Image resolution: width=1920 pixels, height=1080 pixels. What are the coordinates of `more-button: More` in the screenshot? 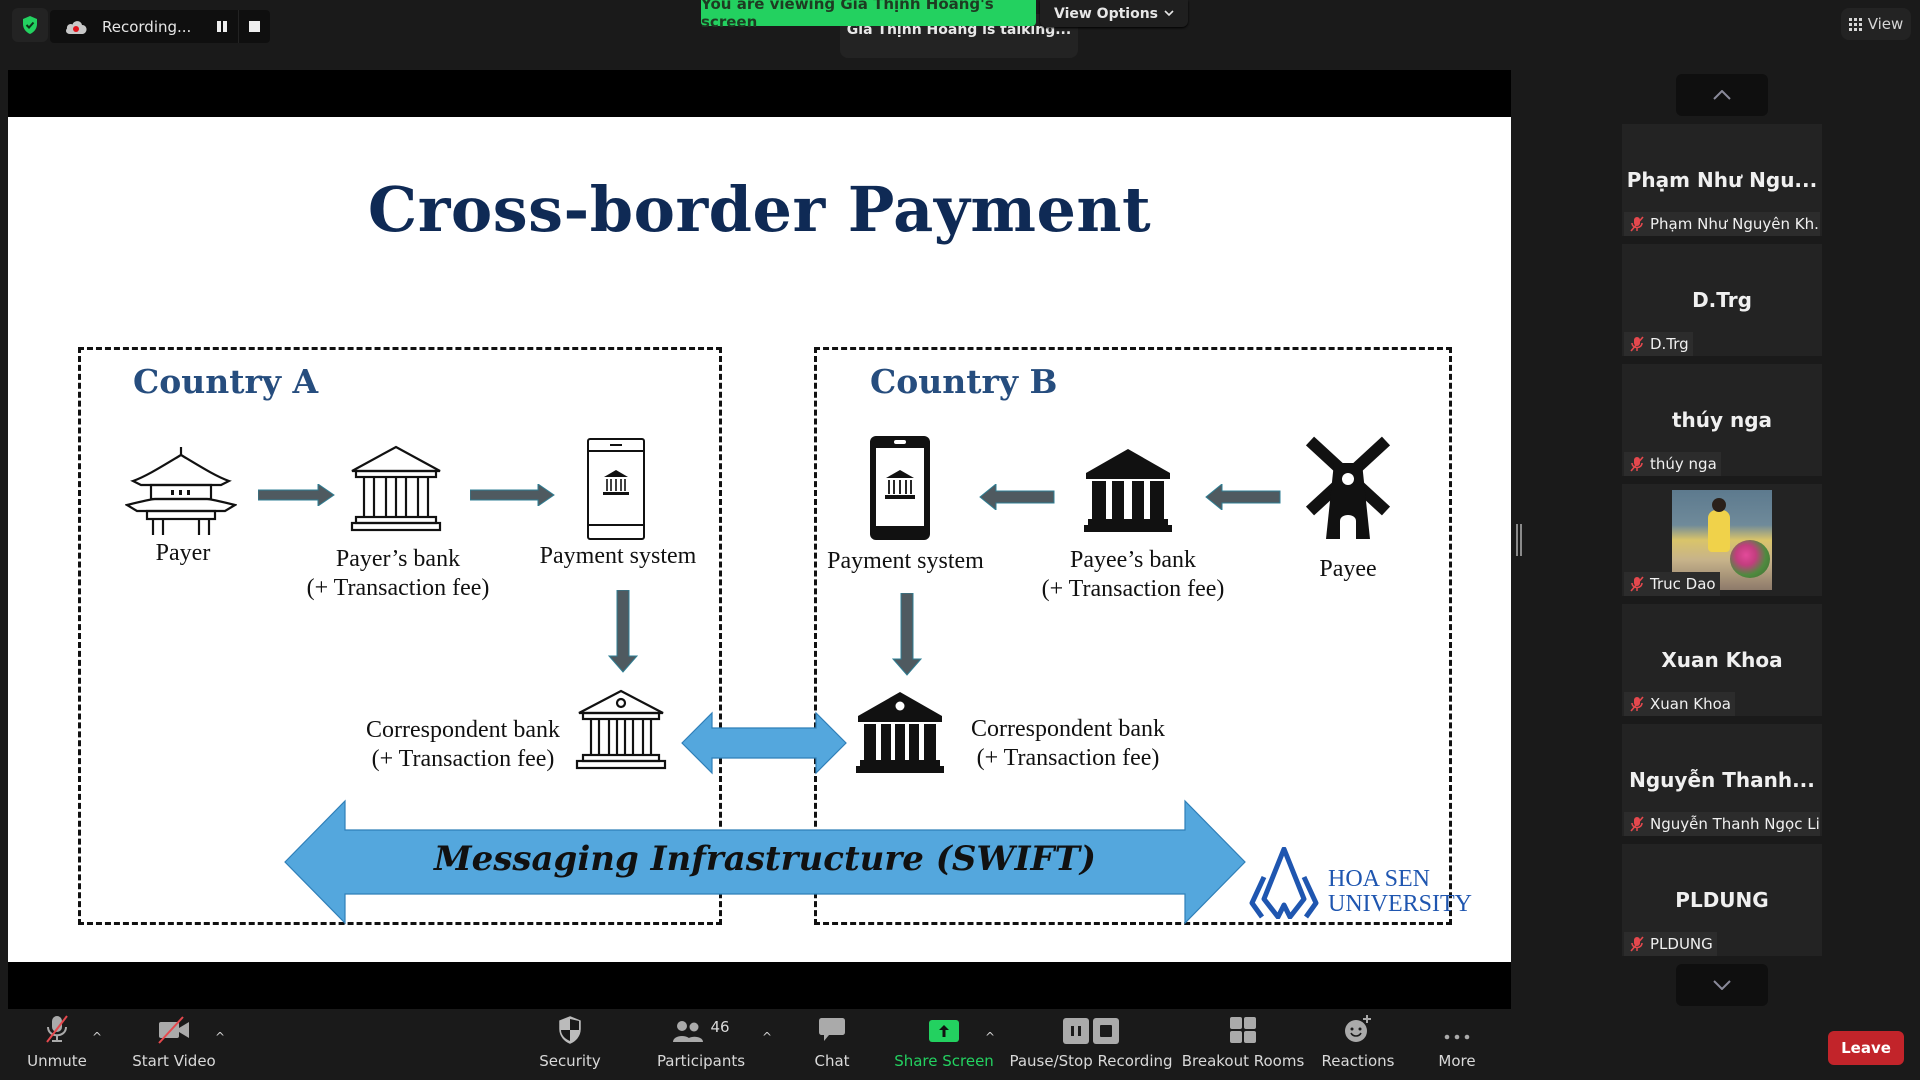 It's located at (1457, 1045).